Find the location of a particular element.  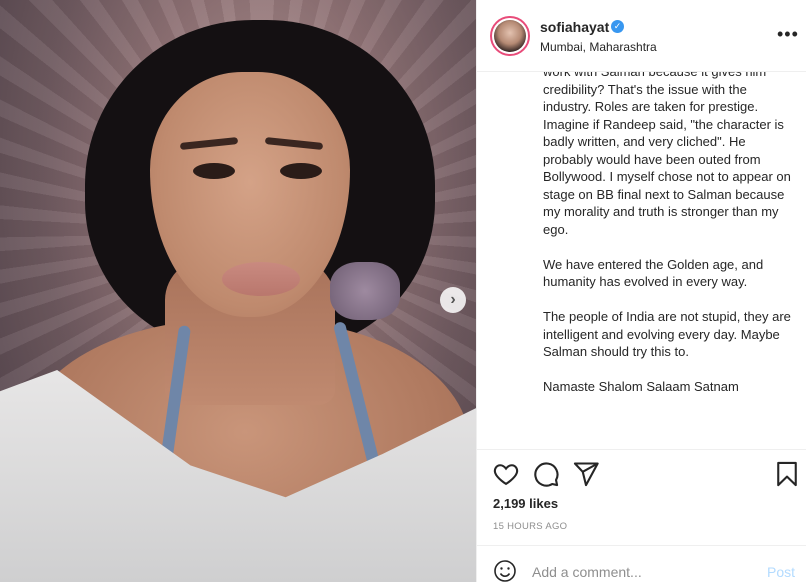

bookmark-icon is located at coordinates (787, 474).